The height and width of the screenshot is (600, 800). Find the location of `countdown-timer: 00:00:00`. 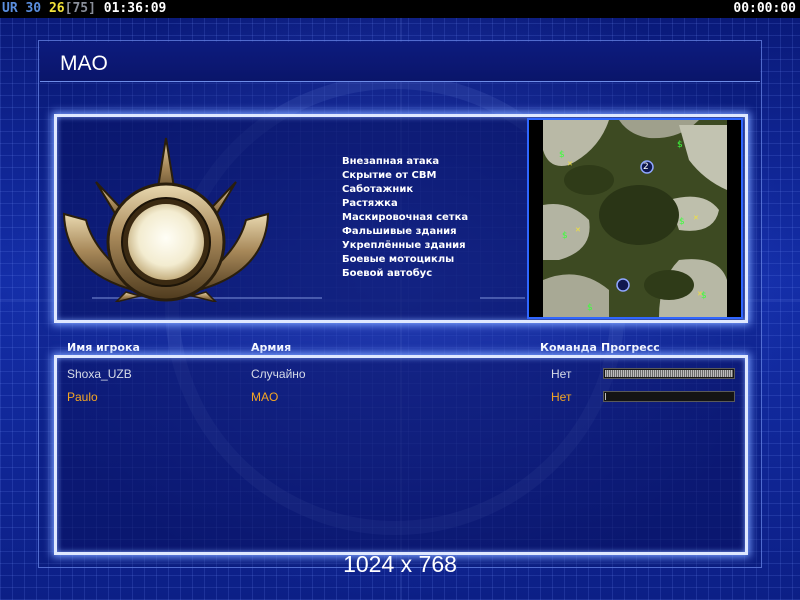

countdown-timer: 00:00:00 is located at coordinates (764, 8).